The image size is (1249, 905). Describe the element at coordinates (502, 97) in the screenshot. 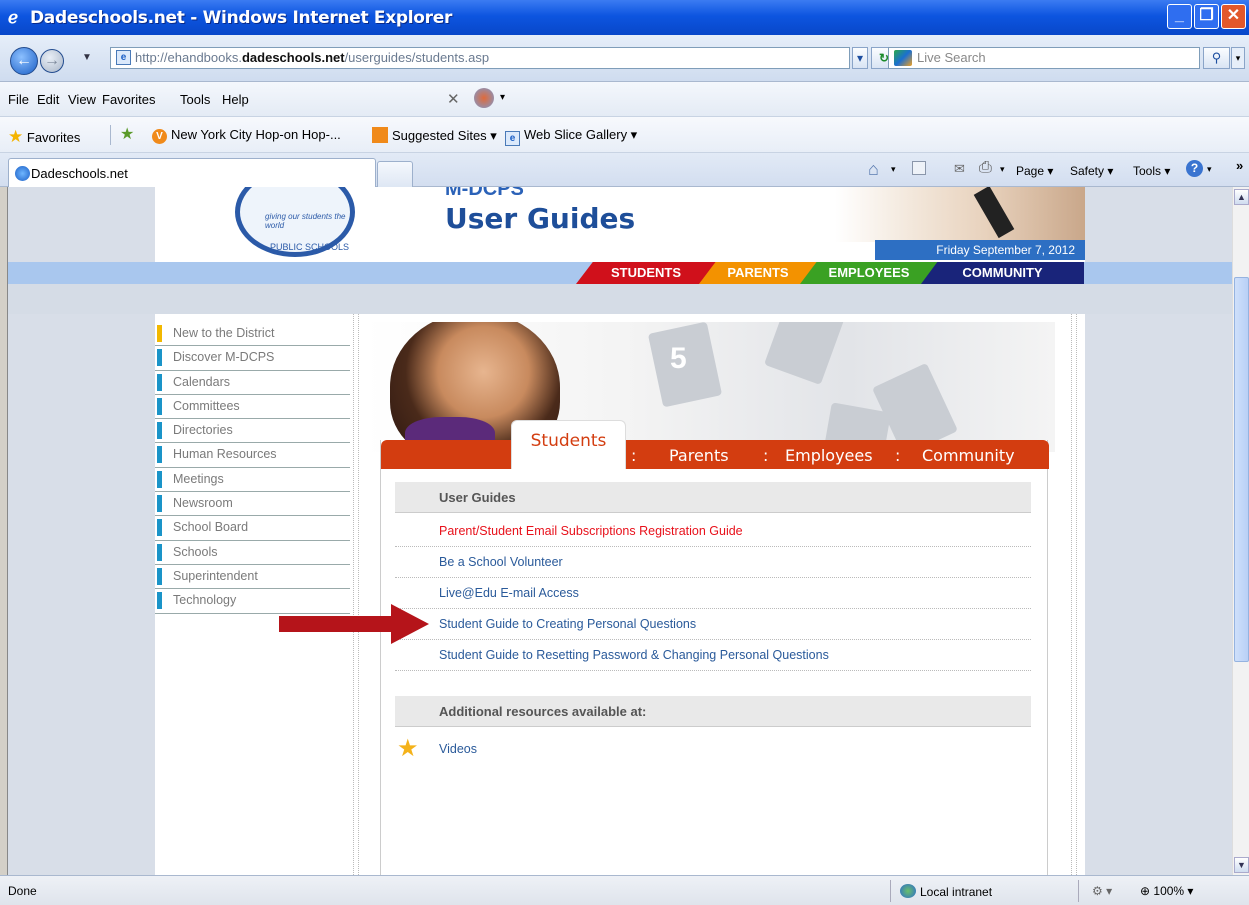

I see `toolbar-addon-dropdown-icon: ▾` at that location.